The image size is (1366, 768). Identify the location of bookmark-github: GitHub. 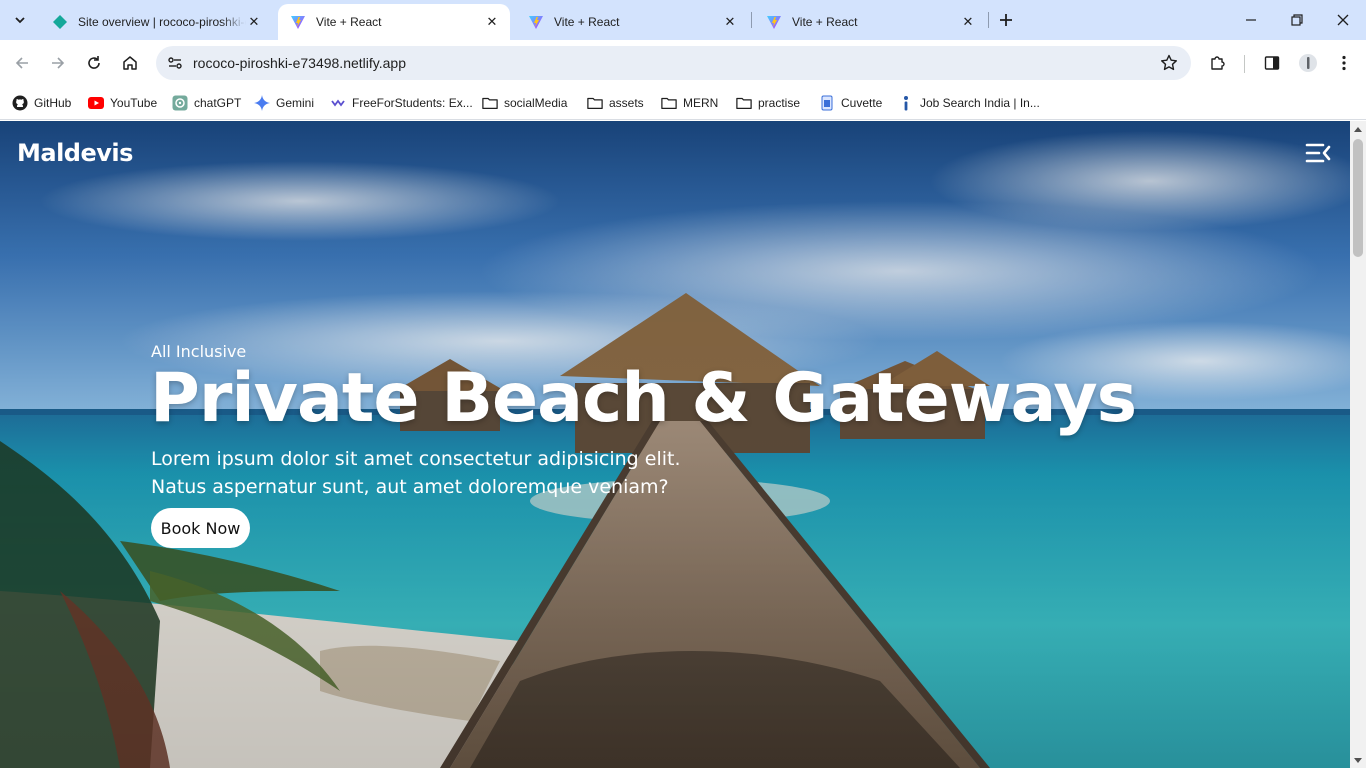
(41, 103).